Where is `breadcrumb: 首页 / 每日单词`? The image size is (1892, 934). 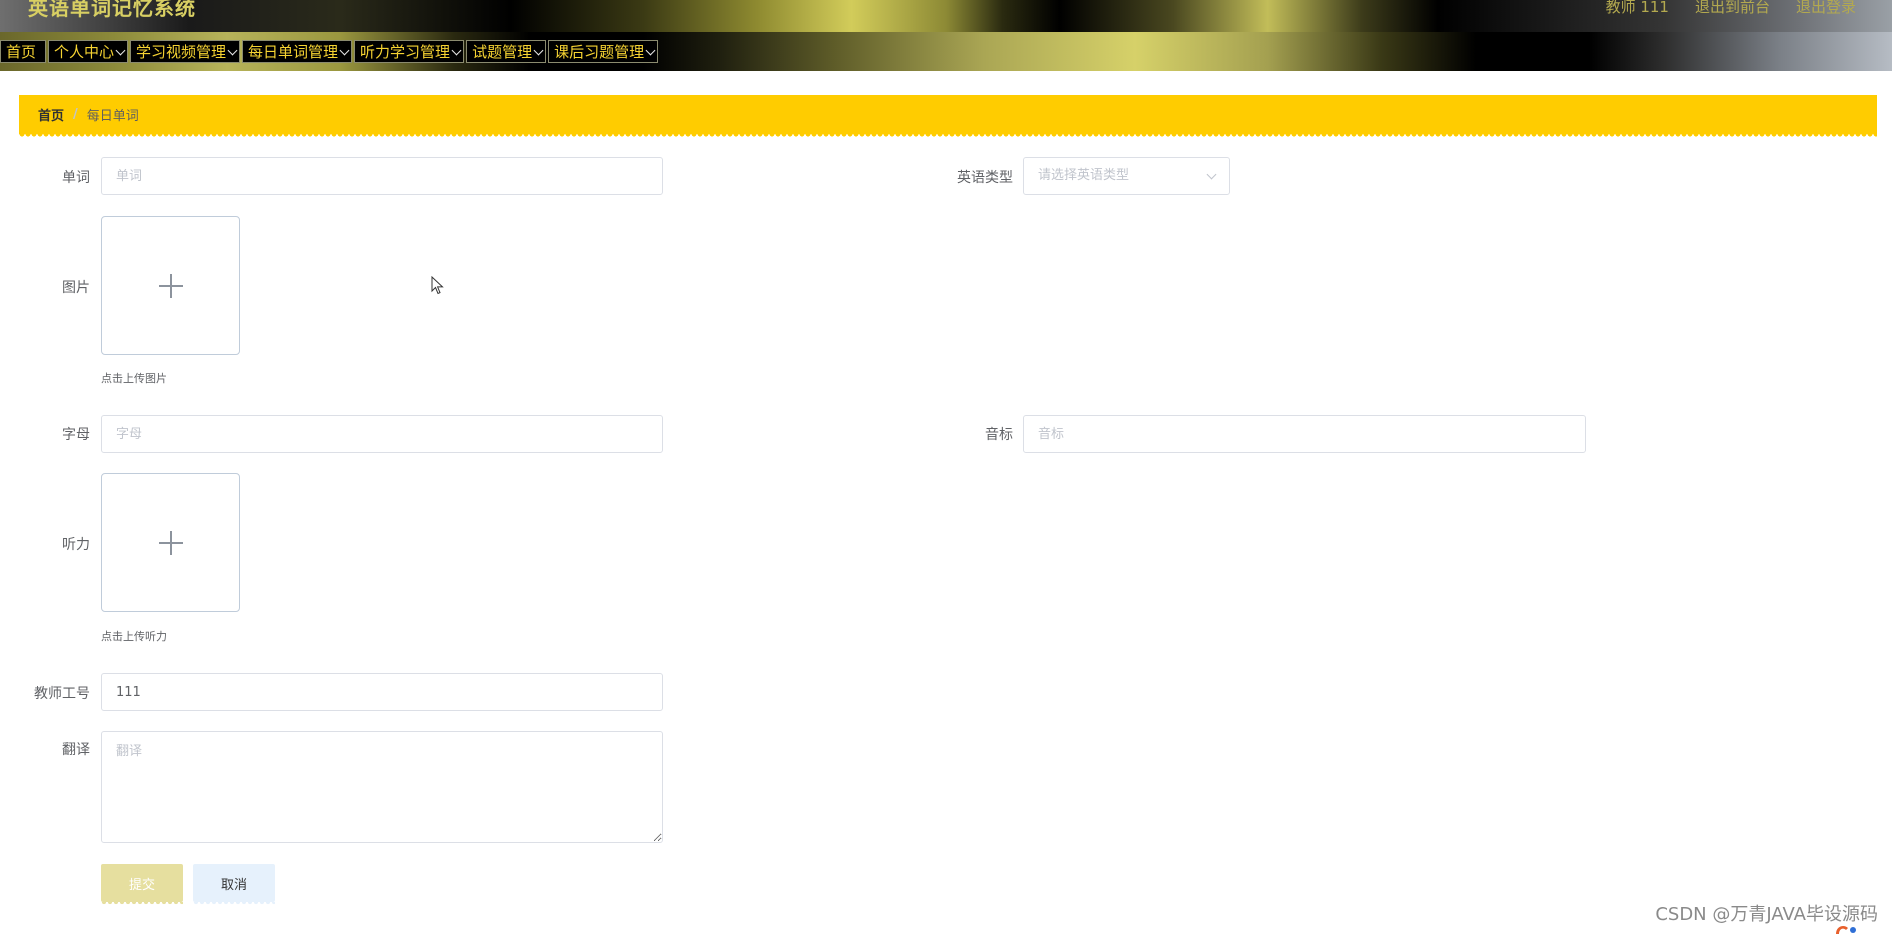
breadcrumb: 首页 / 每日单词 is located at coordinates (948, 116).